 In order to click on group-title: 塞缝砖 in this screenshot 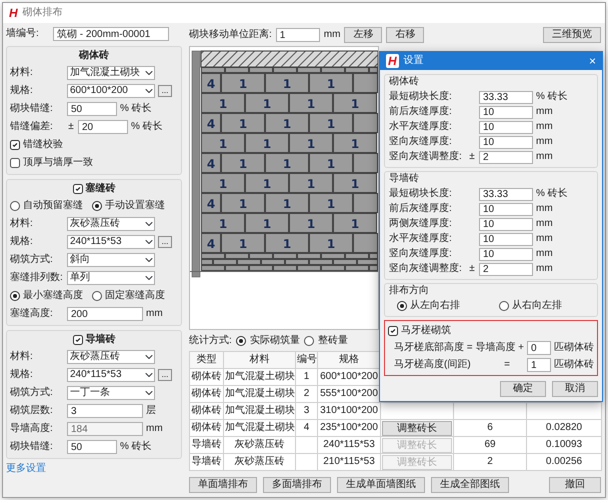, I will do `click(101, 189)`.